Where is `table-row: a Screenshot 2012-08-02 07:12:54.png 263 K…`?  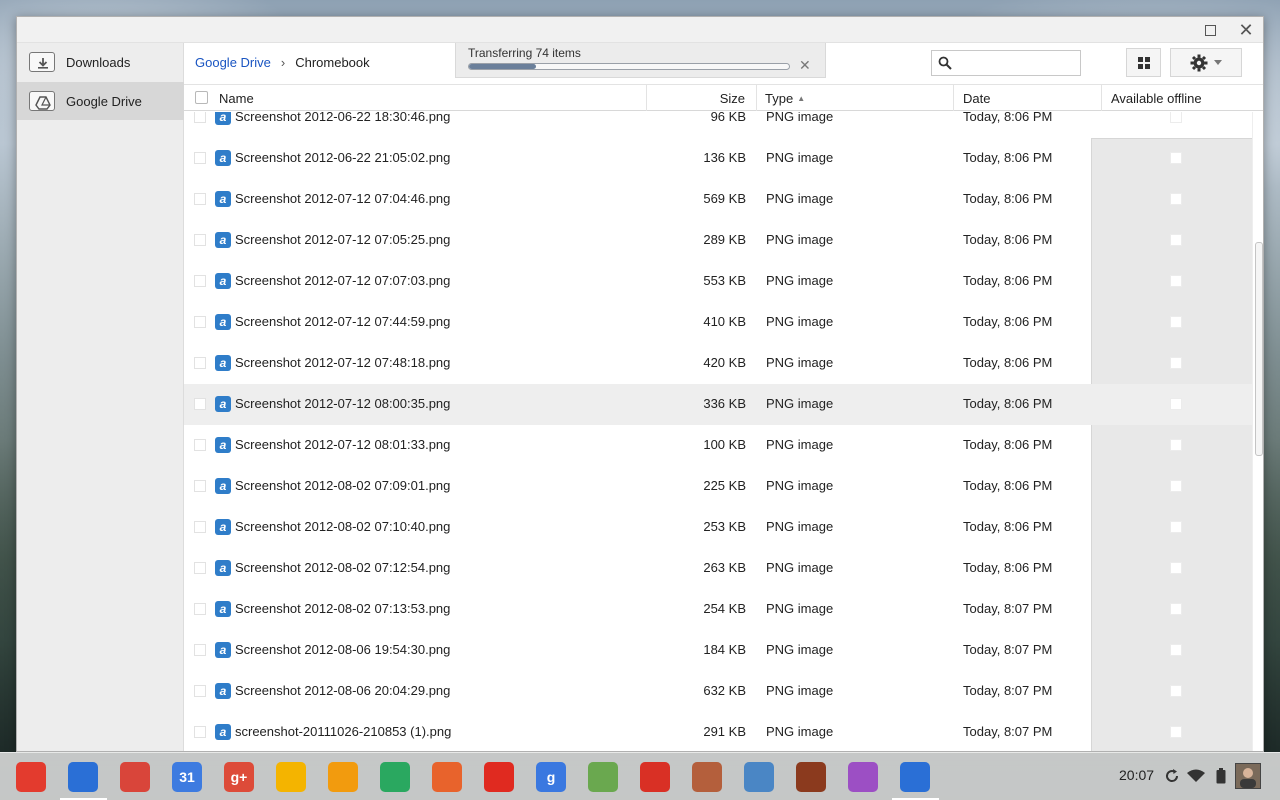
table-row: a Screenshot 2012-08-02 07:12:54.png 263 K… is located at coordinates (718, 568).